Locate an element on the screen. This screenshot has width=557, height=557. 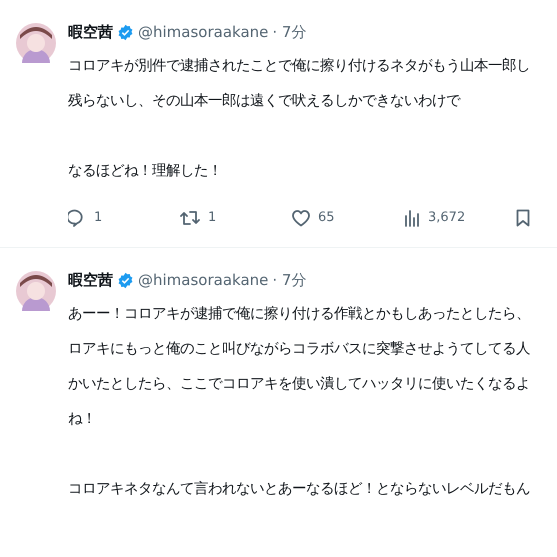
post-text-line: かいたとしたら、ここでコロアキを使い潰してハッタリに使いたくなるよ is located at coordinates (299, 384).